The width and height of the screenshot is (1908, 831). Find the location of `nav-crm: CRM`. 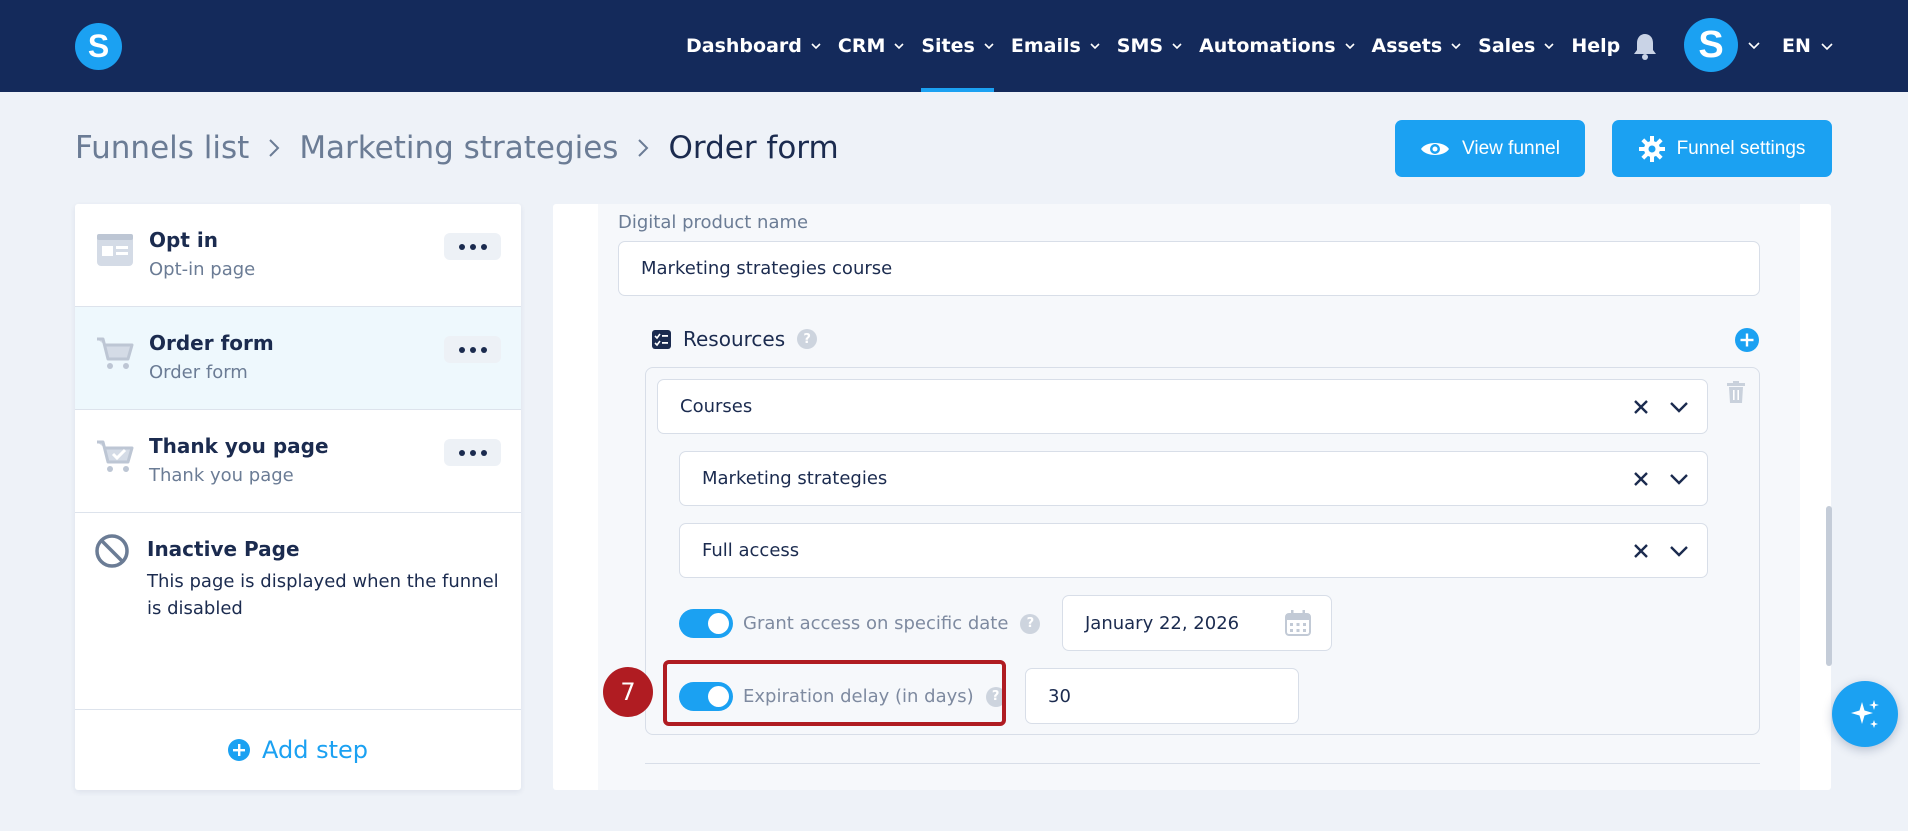

nav-crm: CRM is located at coordinates (871, 46).